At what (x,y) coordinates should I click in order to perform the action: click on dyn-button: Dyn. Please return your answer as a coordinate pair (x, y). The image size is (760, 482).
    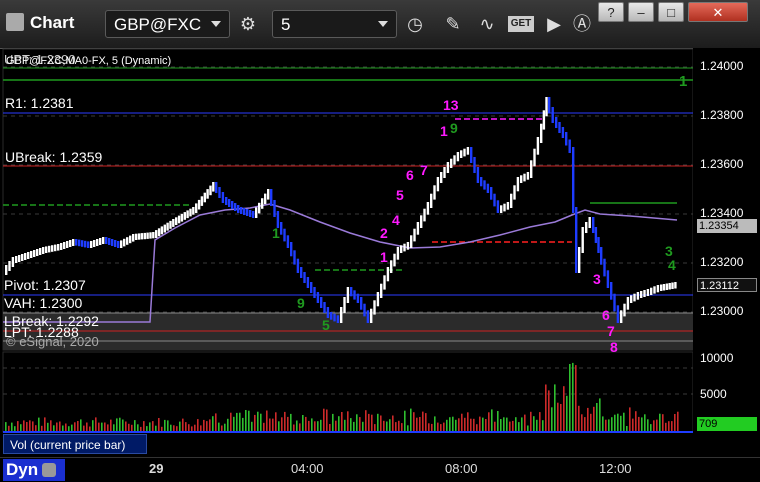
    Looking at the image, I should click on (34, 470).